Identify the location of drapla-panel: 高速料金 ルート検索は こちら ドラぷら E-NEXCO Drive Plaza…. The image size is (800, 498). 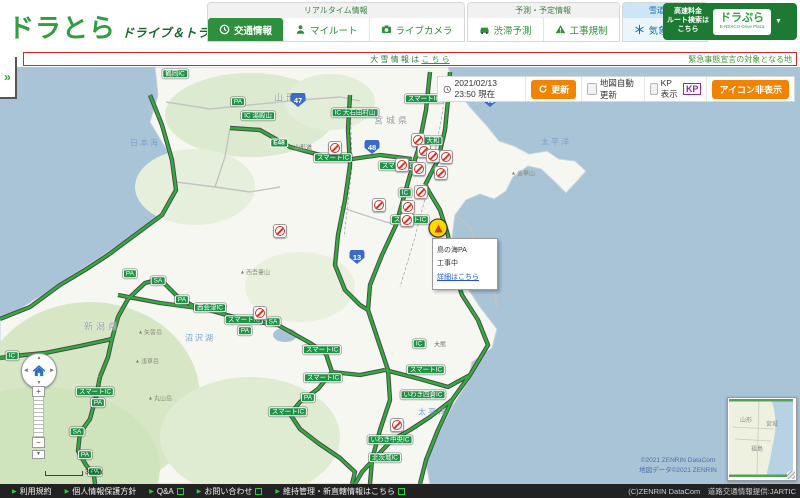
(730, 21).